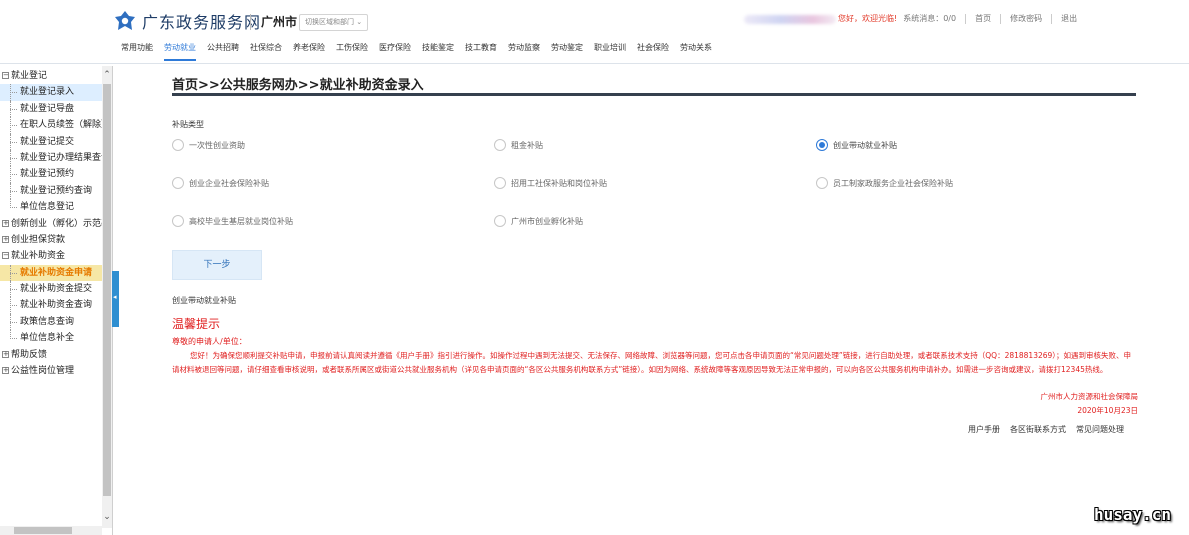 The width and height of the screenshot is (1189, 535). I want to click on nav-item: 技能鉴定, so click(438, 51).